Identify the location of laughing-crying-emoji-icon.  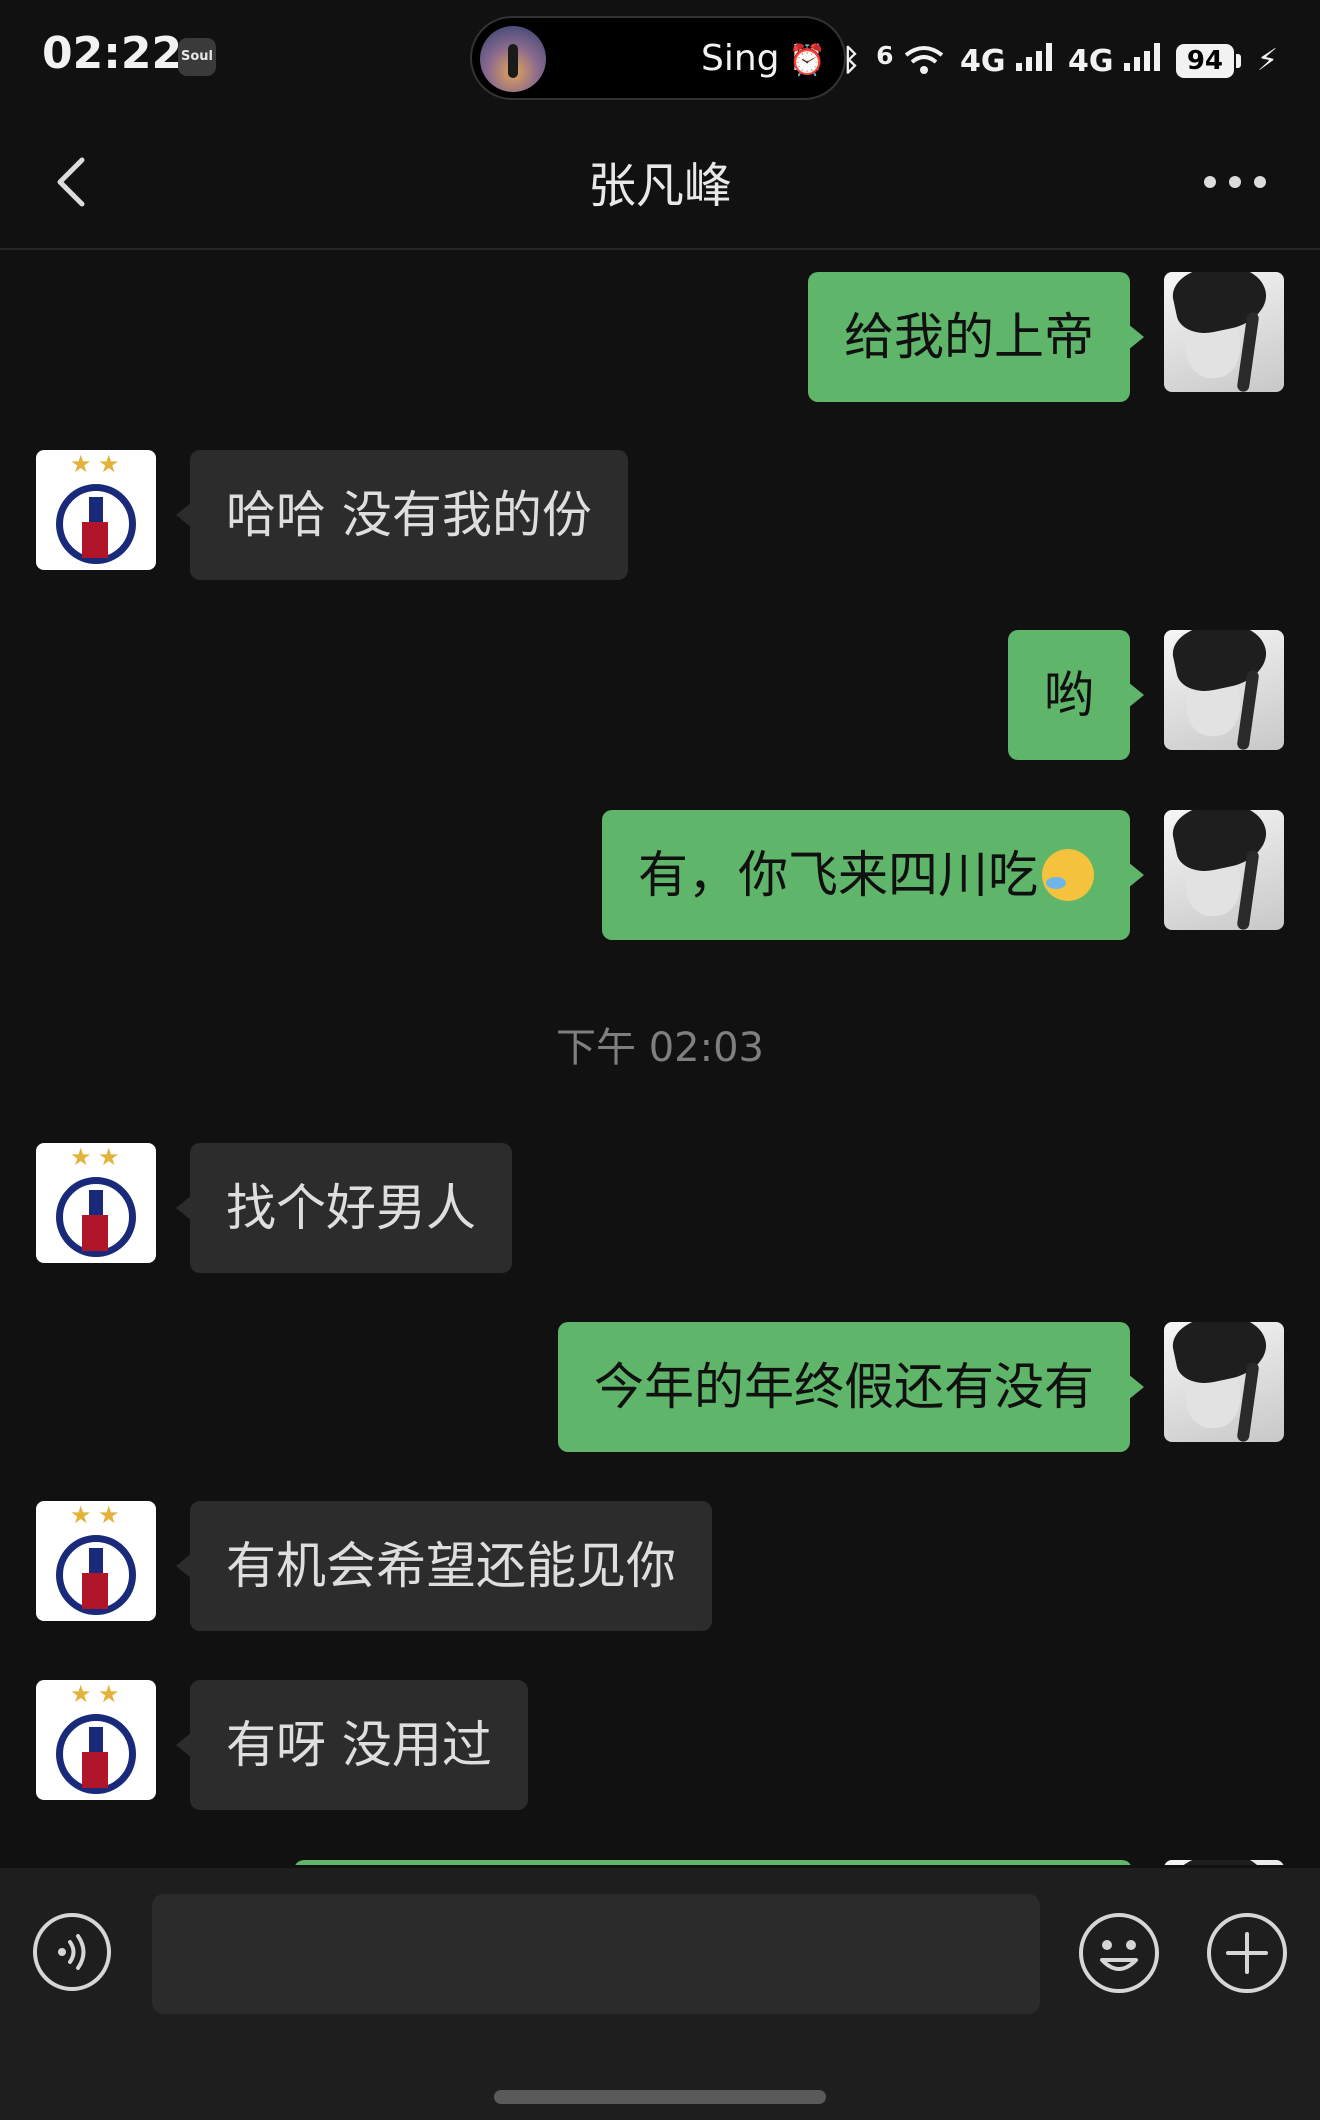
(1068, 874).